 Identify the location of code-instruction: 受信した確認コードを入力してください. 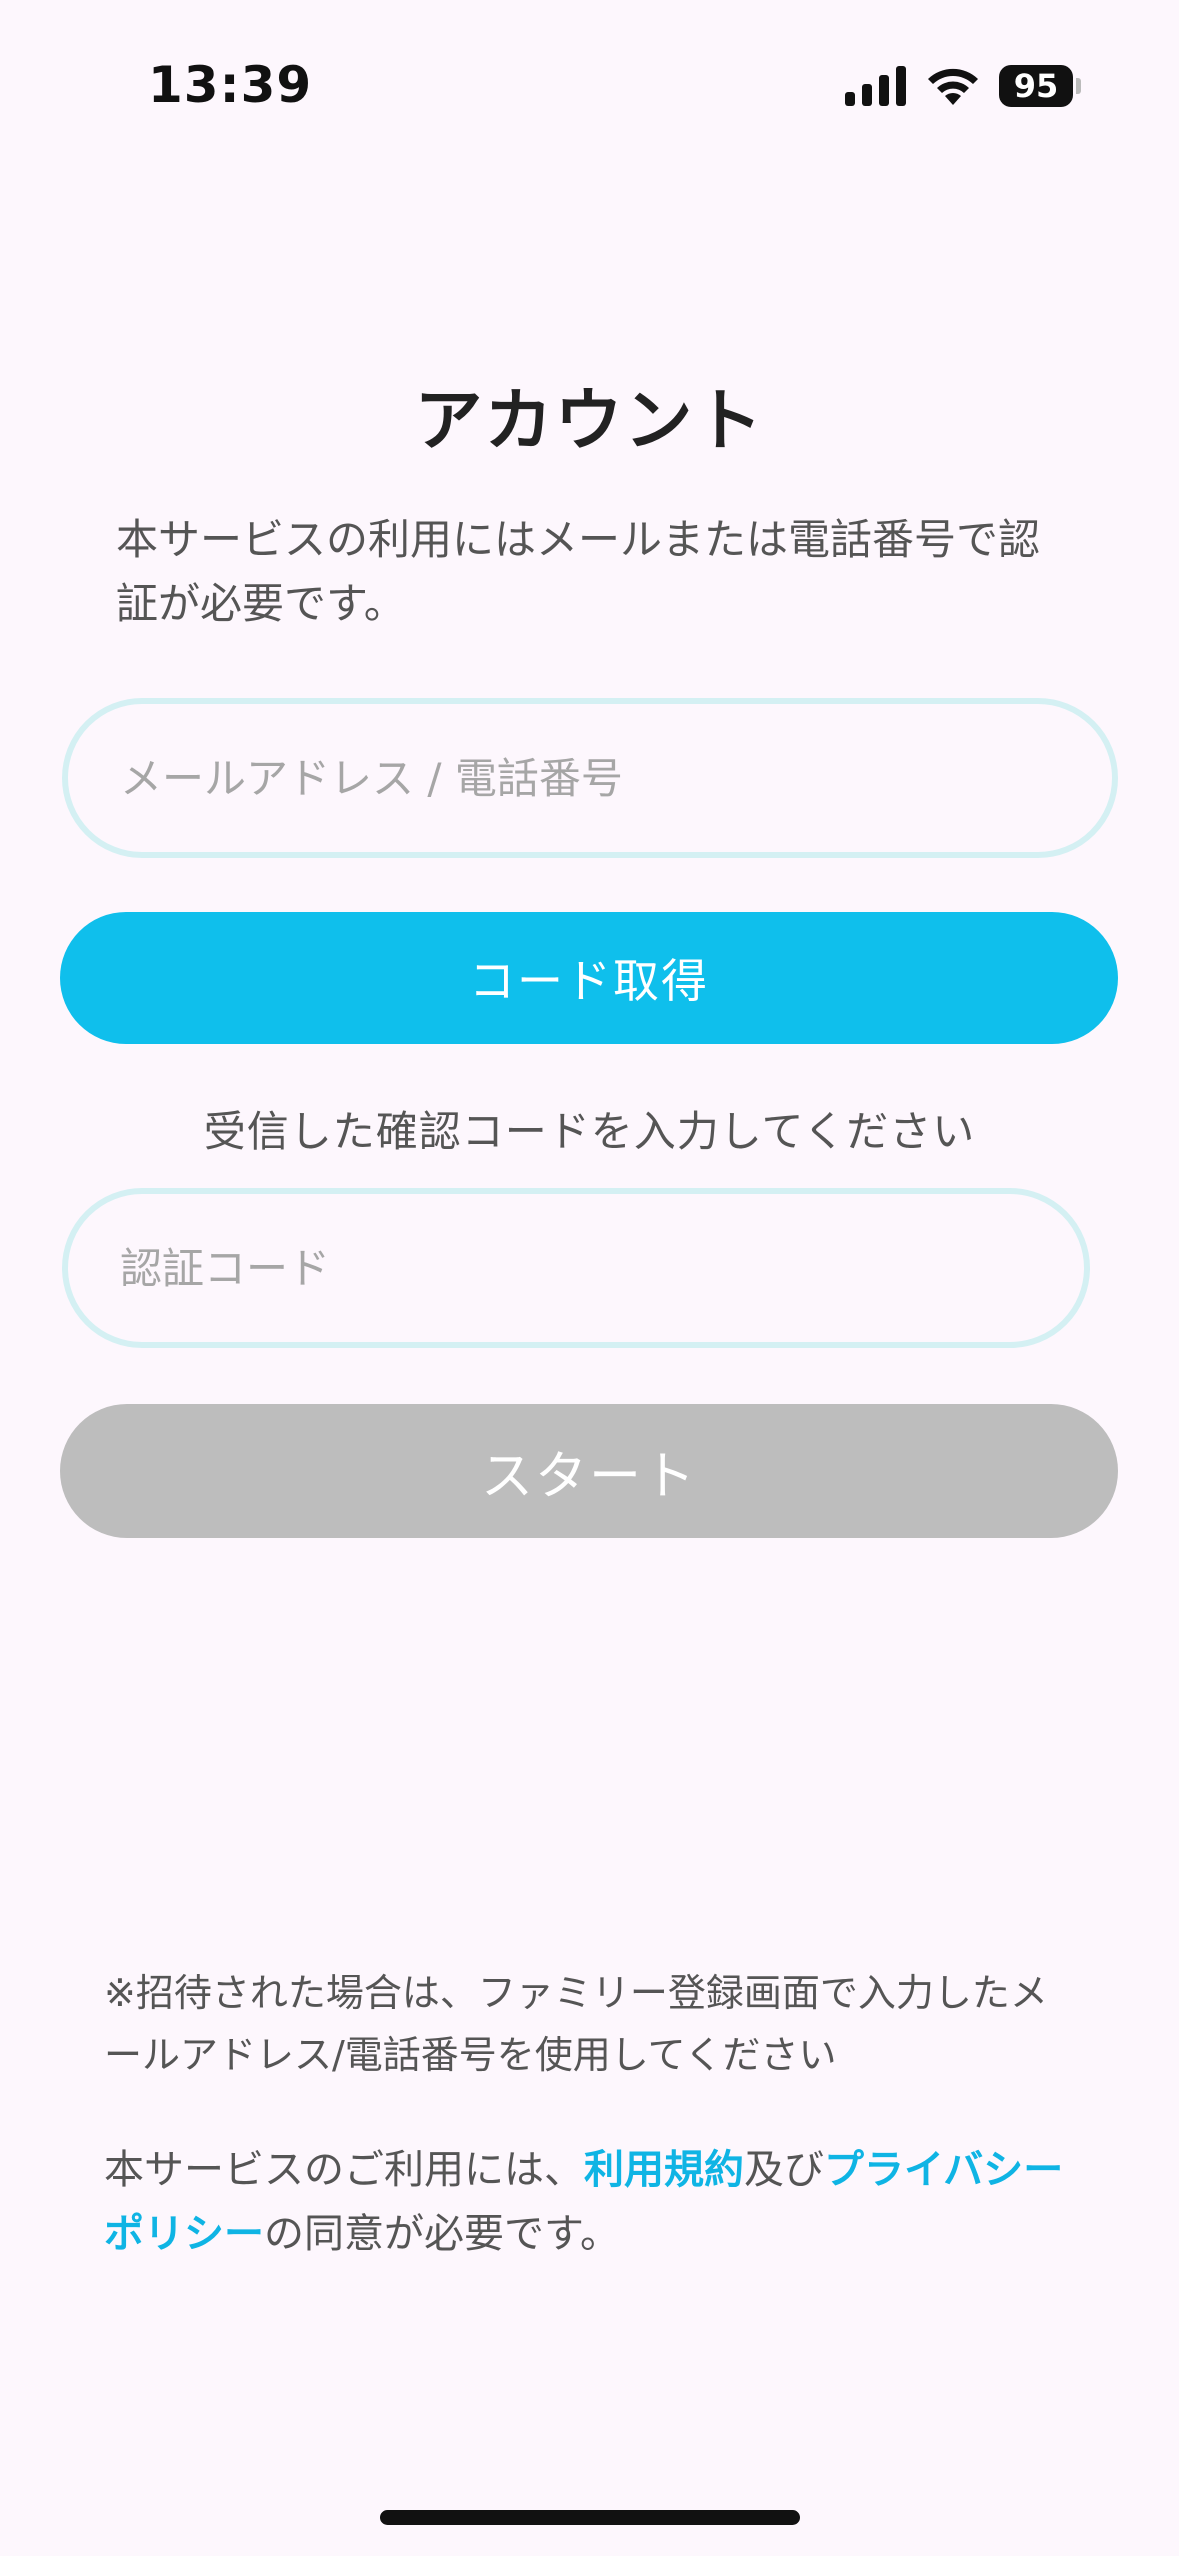
(589, 1131).